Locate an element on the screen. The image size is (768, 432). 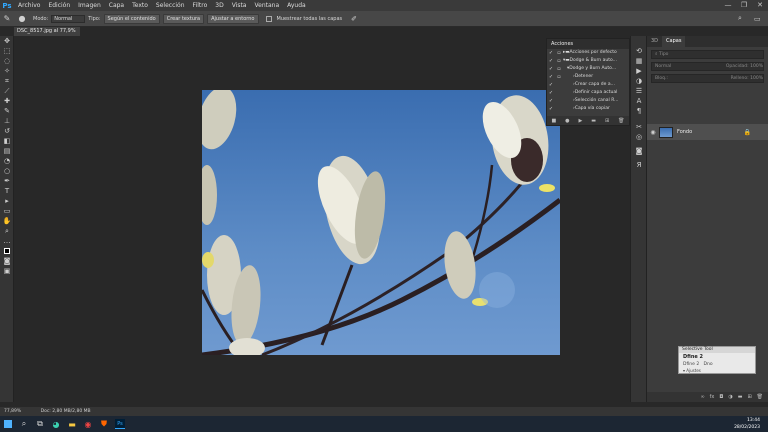
new-layer-icon: ⊞ is located at coordinates (749, 397).